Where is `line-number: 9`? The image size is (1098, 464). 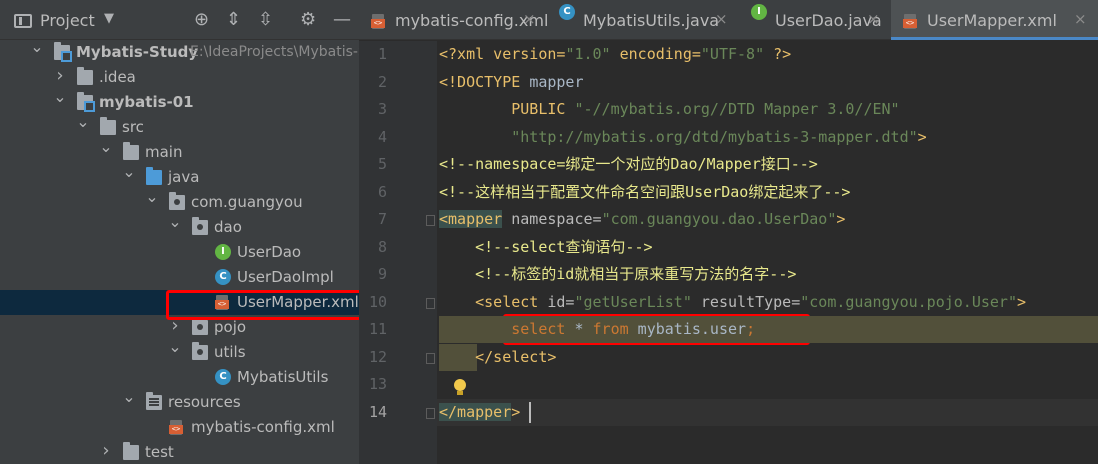 line-number: 9 is located at coordinates (382, 274).